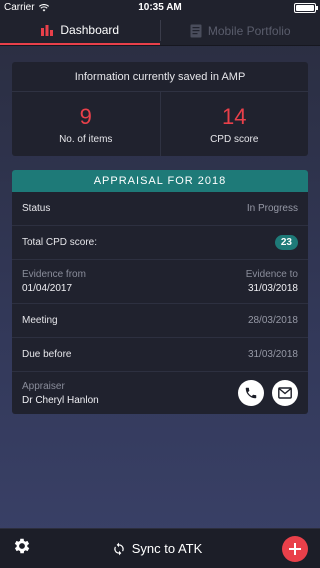 This screenshot has width=320, height=568. I want to click on appraiser-info: Appraiser Dr Cheryl Hanlon, so click(60, 393).